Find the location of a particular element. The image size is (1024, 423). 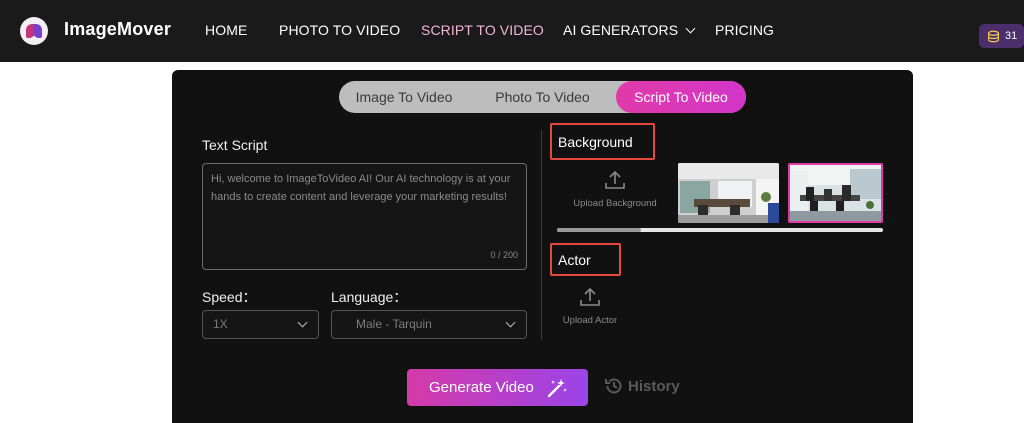

speed-value: 1X is located at coordinates (220, 324).